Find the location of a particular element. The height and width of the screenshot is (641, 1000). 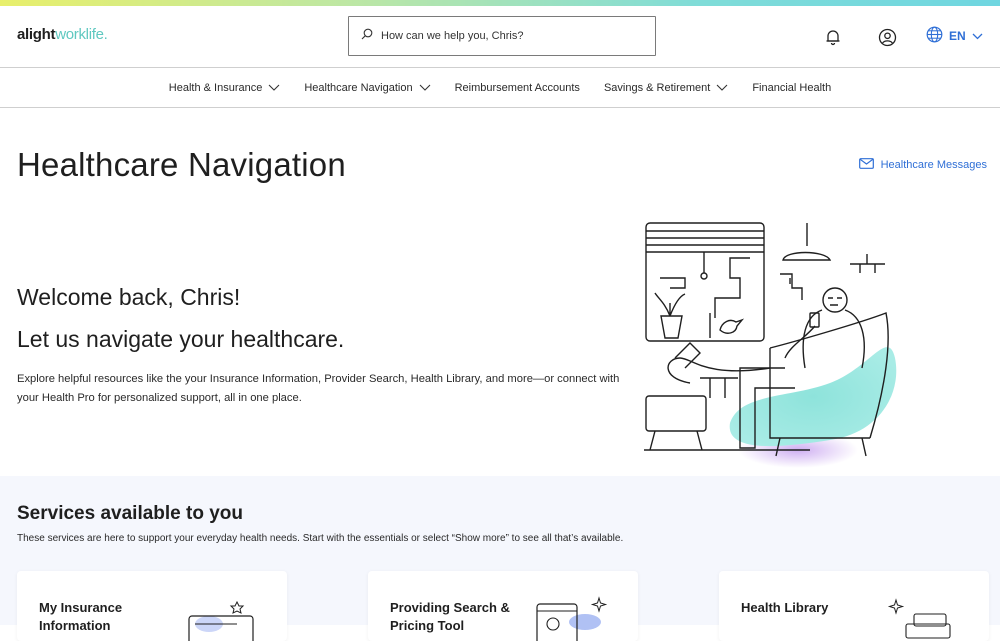

service-card-insurance-information: My Insurance Information is located at coordinates (152, 606).